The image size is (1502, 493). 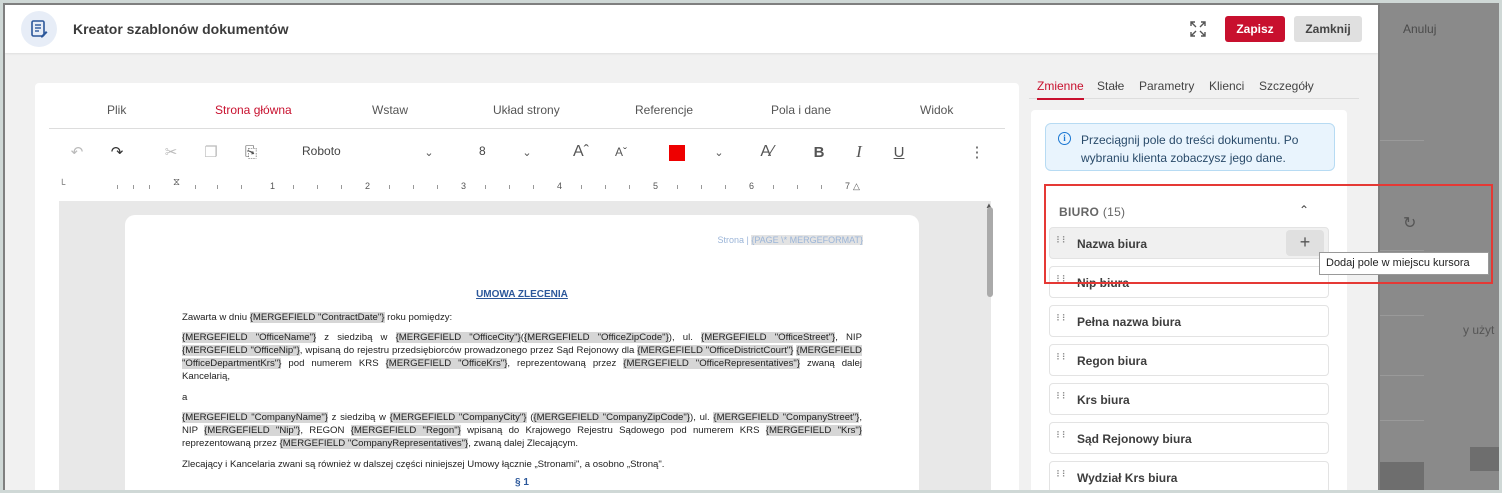 I want to click on merge-field: {MERGEFIELD "OfficeName"}, so click(x=249, y=337).